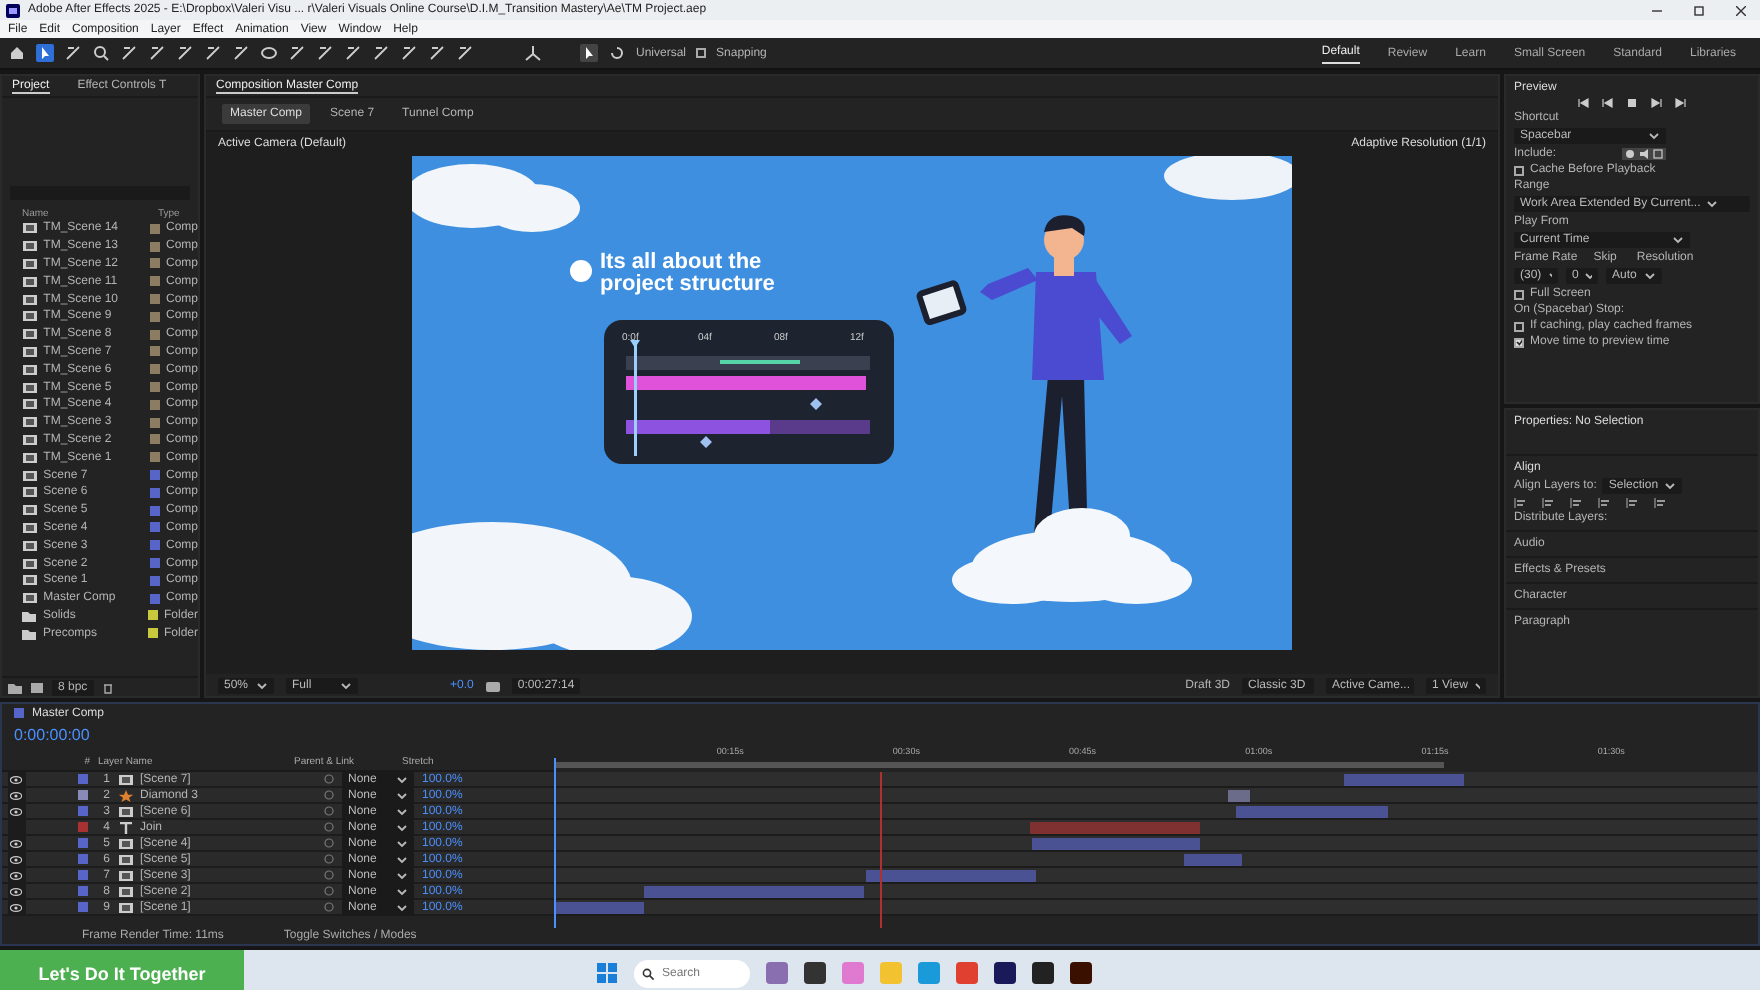 This screenshot has width=1760, height=990. What do you see at coordinates (635, 398) in the screenshot?
I see `playhead-line` at bounding box center [635, 398].